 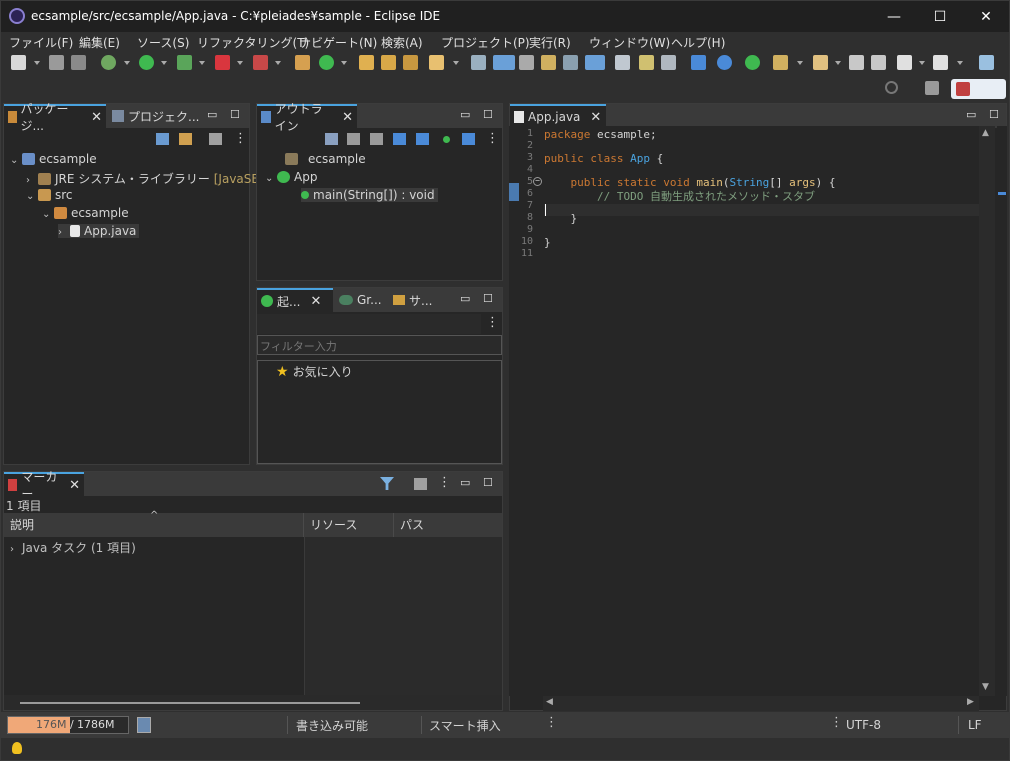 I want to click on tree-package: ⌄ ecsample, so click(x=85, y=213).